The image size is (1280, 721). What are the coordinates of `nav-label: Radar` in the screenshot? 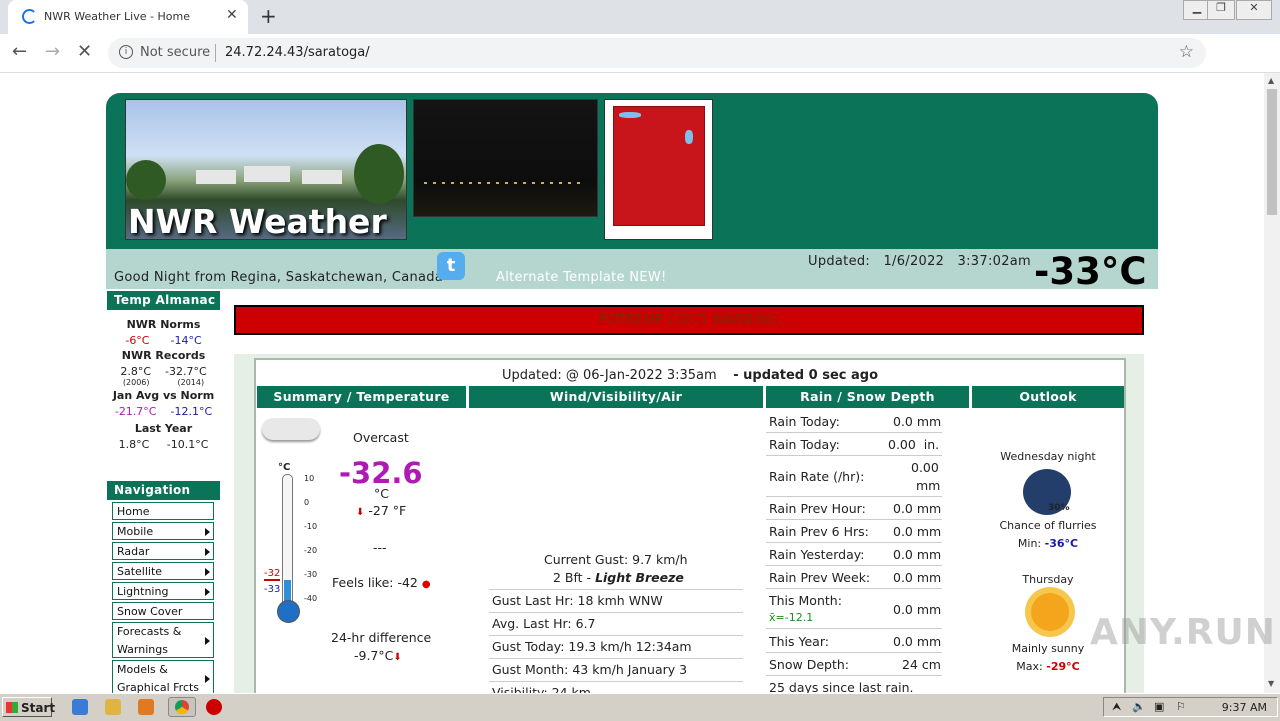 It's located at (133, 551).